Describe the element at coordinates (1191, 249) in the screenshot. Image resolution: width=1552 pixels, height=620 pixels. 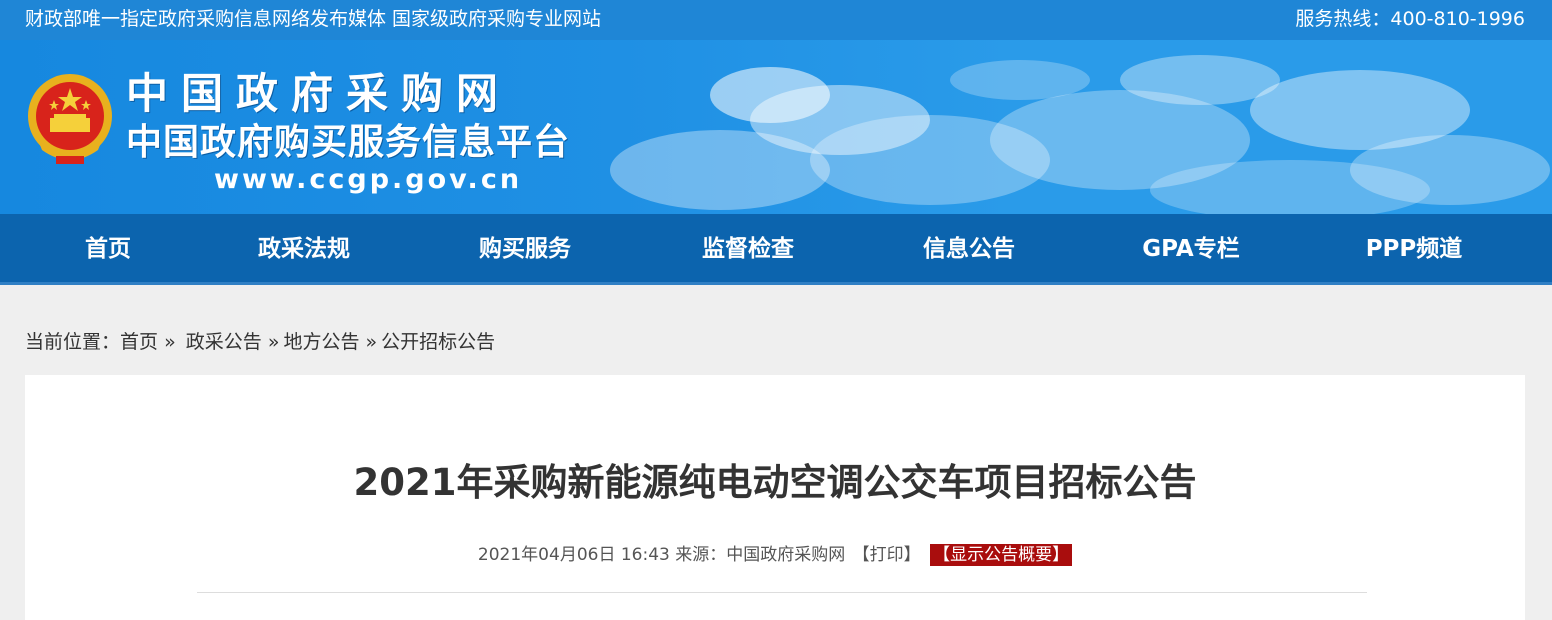
I see `nav-item-gpa: GPA专栏` at that location.